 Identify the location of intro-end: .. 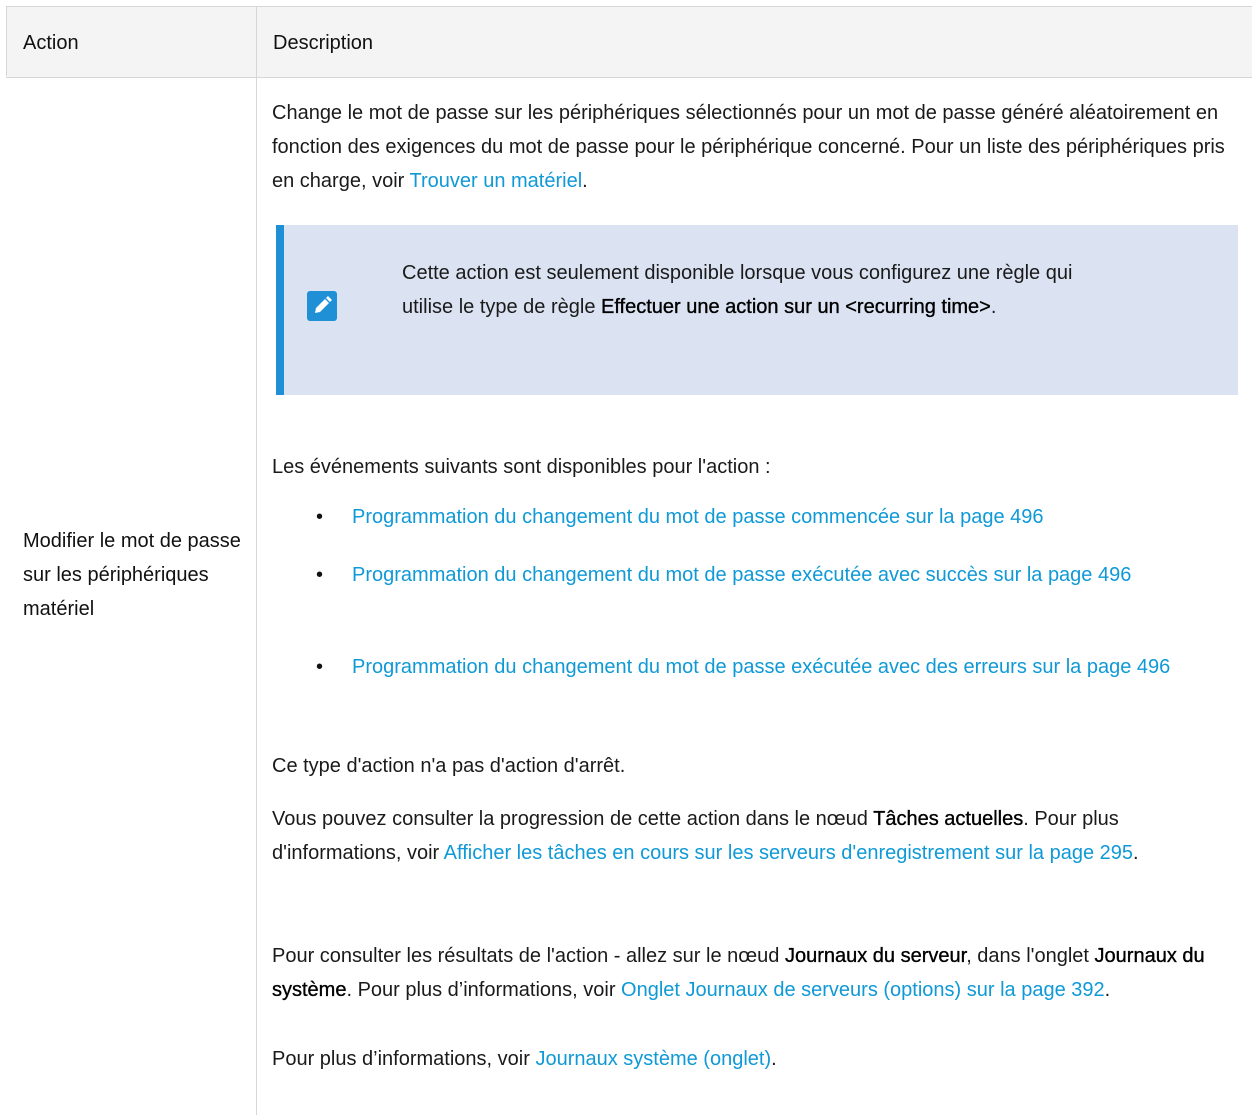
(585, 181).